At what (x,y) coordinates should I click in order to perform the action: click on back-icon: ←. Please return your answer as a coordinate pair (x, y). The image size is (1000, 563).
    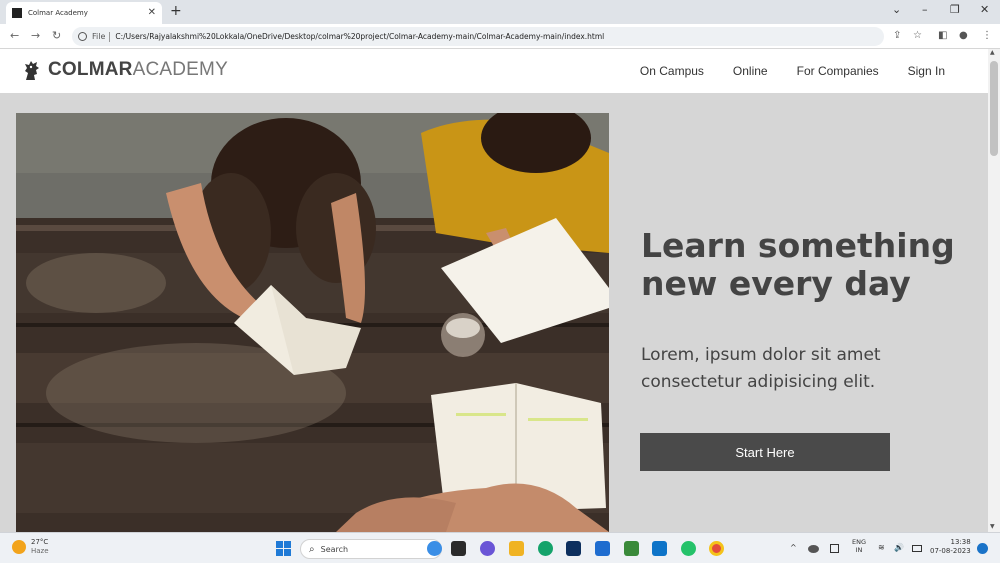
    Looking at the image, I should click on (14, 36).